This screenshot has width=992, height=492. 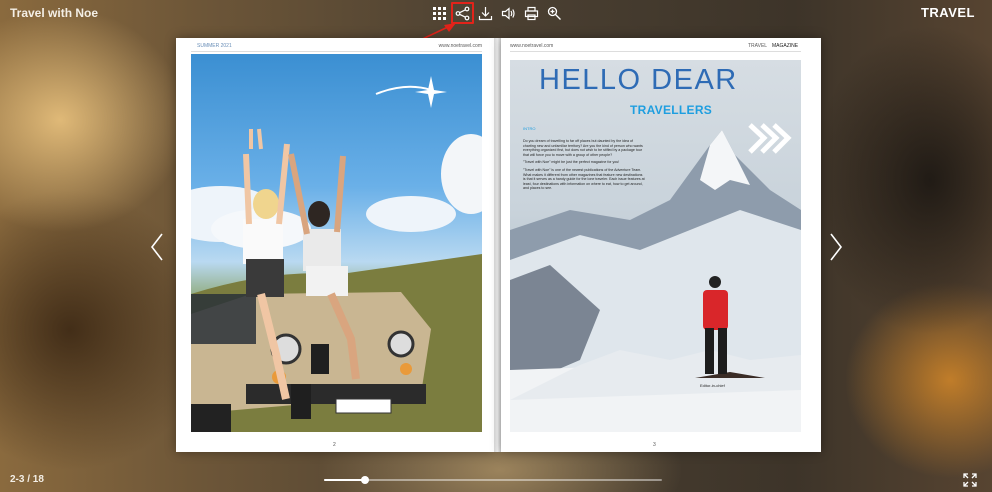 What do you see at coordinates (439, 13) in the screenshot?
I see `thumbnails-icon` at bounding box center [439, 13].